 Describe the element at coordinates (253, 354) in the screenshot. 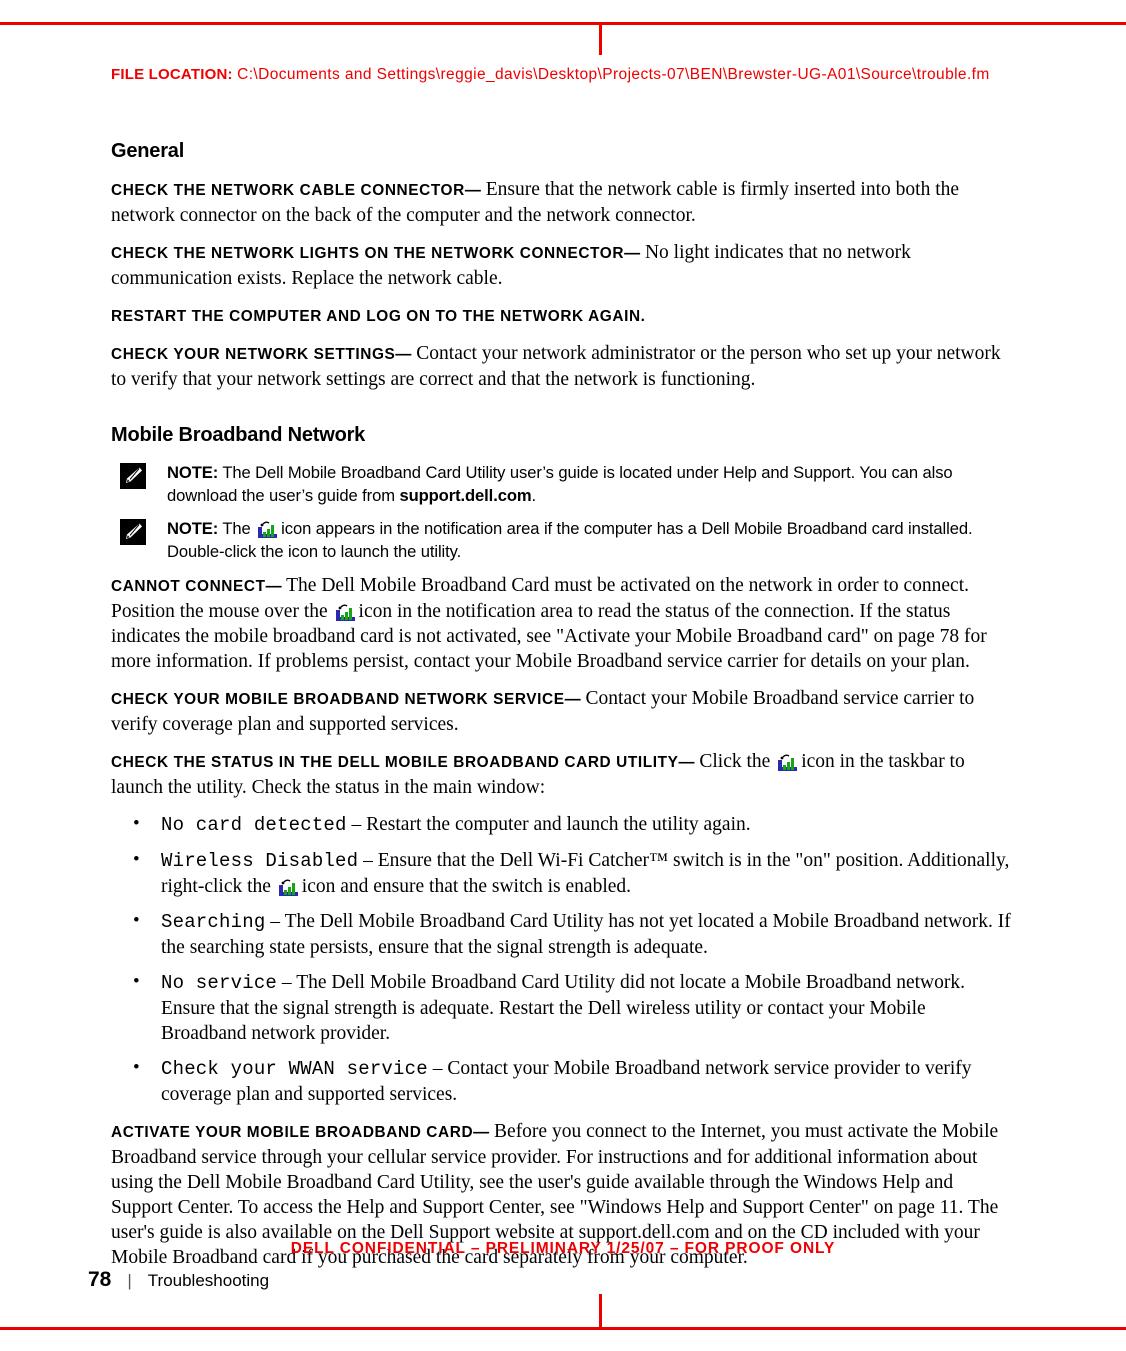

I see `runin-head-check-network-settings: Check your network settings` at that location.